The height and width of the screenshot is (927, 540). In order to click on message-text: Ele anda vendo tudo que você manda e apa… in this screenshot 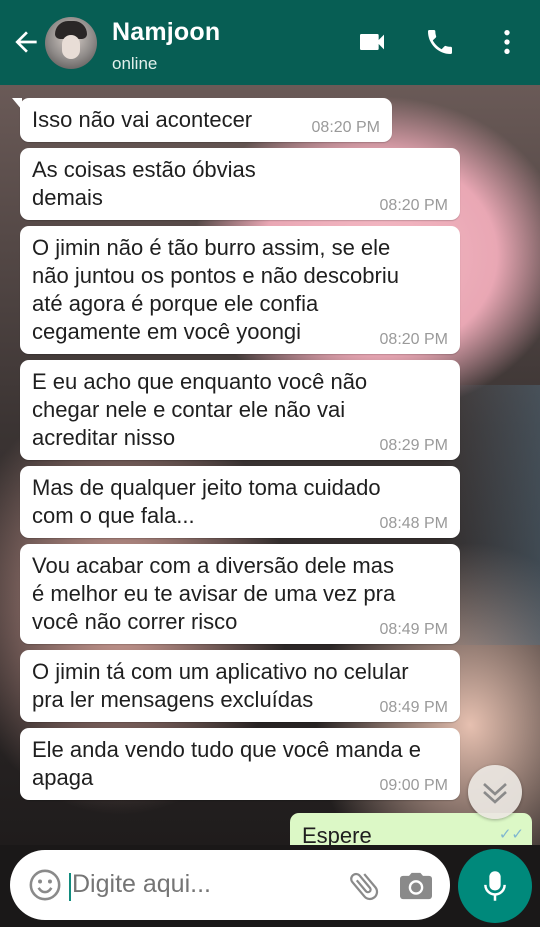, I will do `click(226, 763)`.